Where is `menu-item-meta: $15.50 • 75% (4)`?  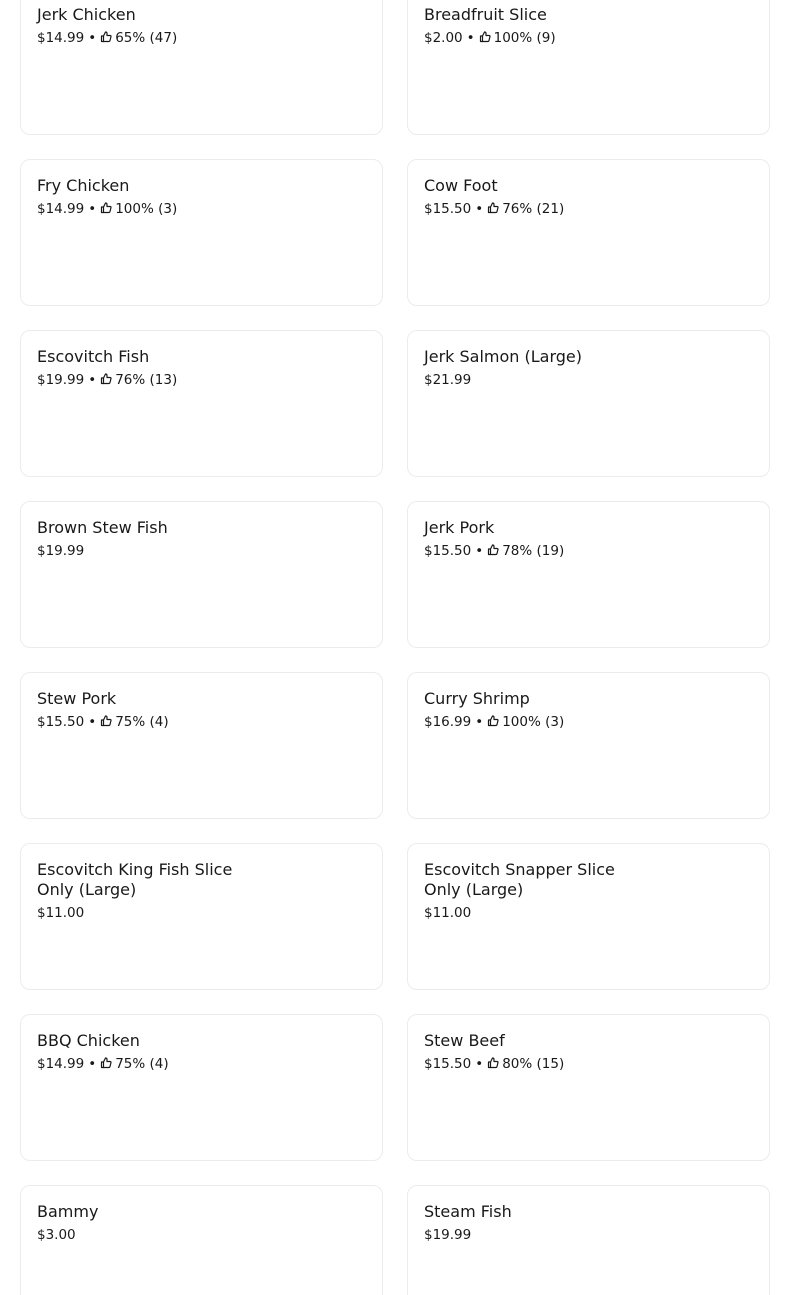 menu-item-meta: $15.50 • 75% (4) is located at coordinates (201, 722).